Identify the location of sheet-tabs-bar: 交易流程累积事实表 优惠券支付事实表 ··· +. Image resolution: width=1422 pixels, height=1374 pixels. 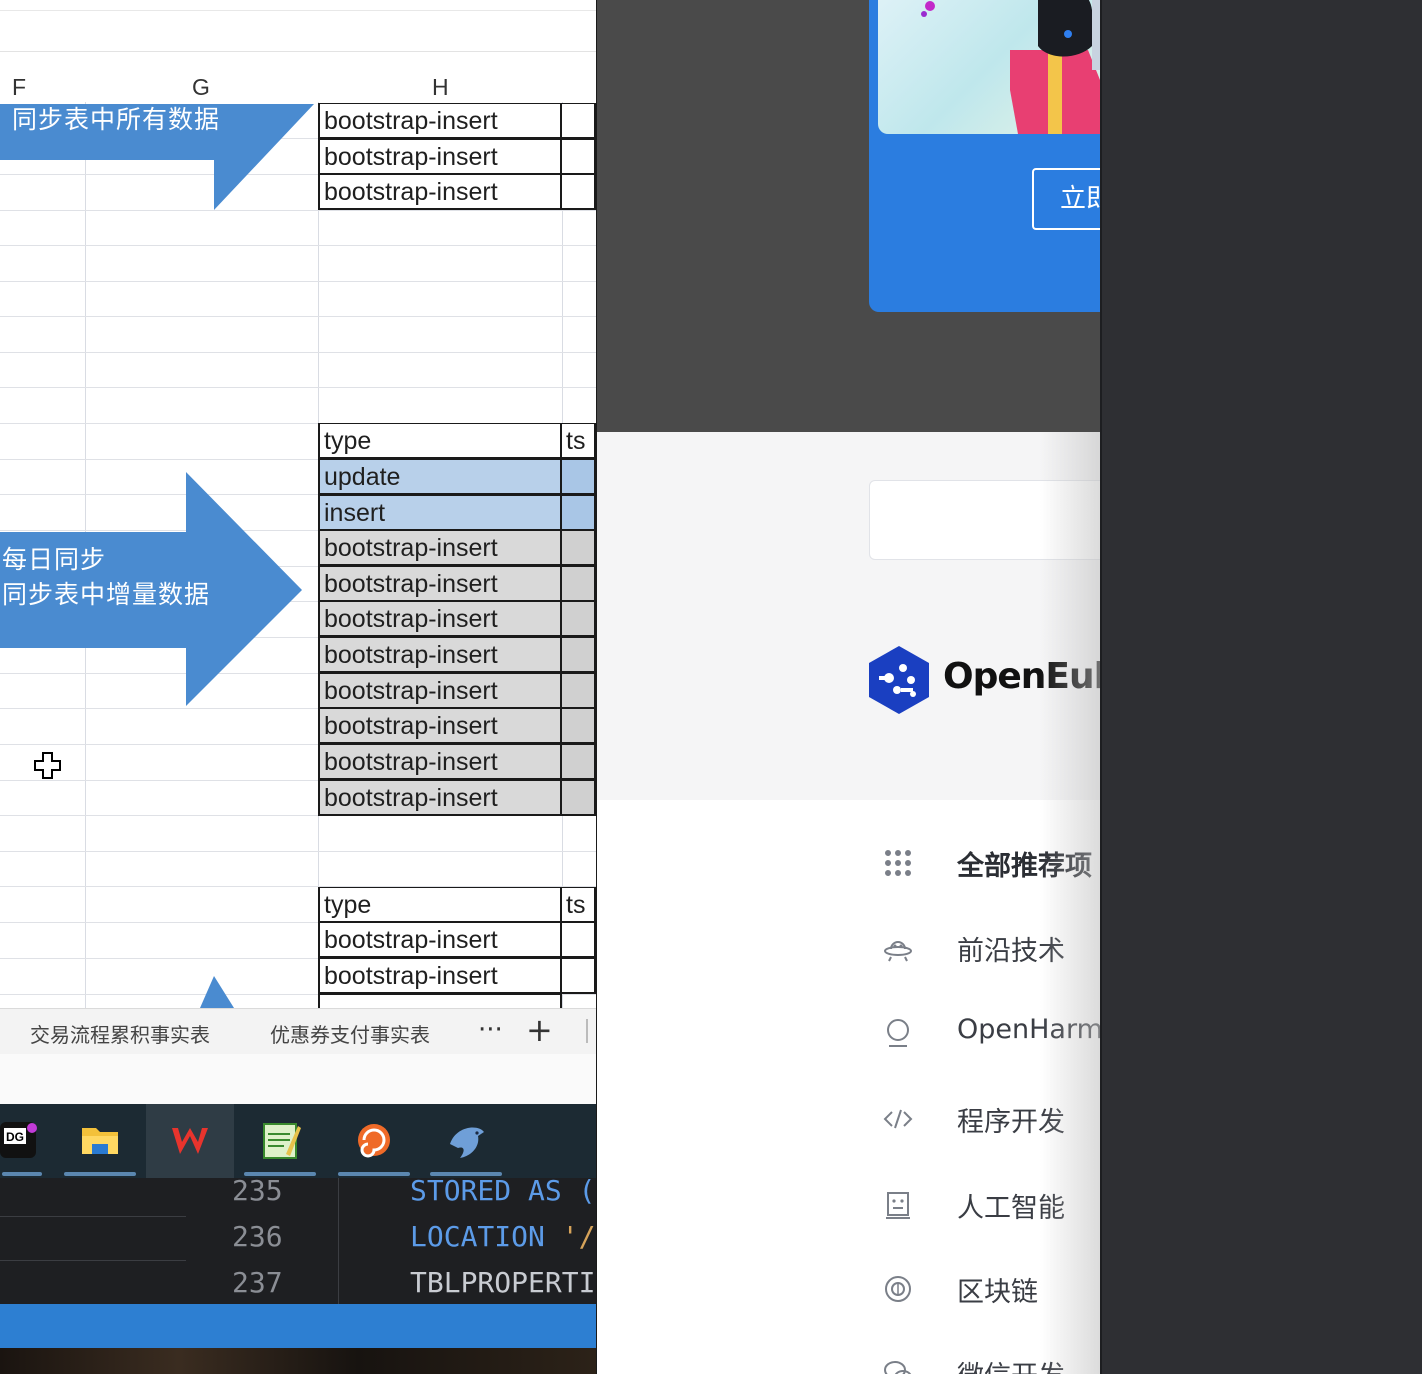
(298, 1031).